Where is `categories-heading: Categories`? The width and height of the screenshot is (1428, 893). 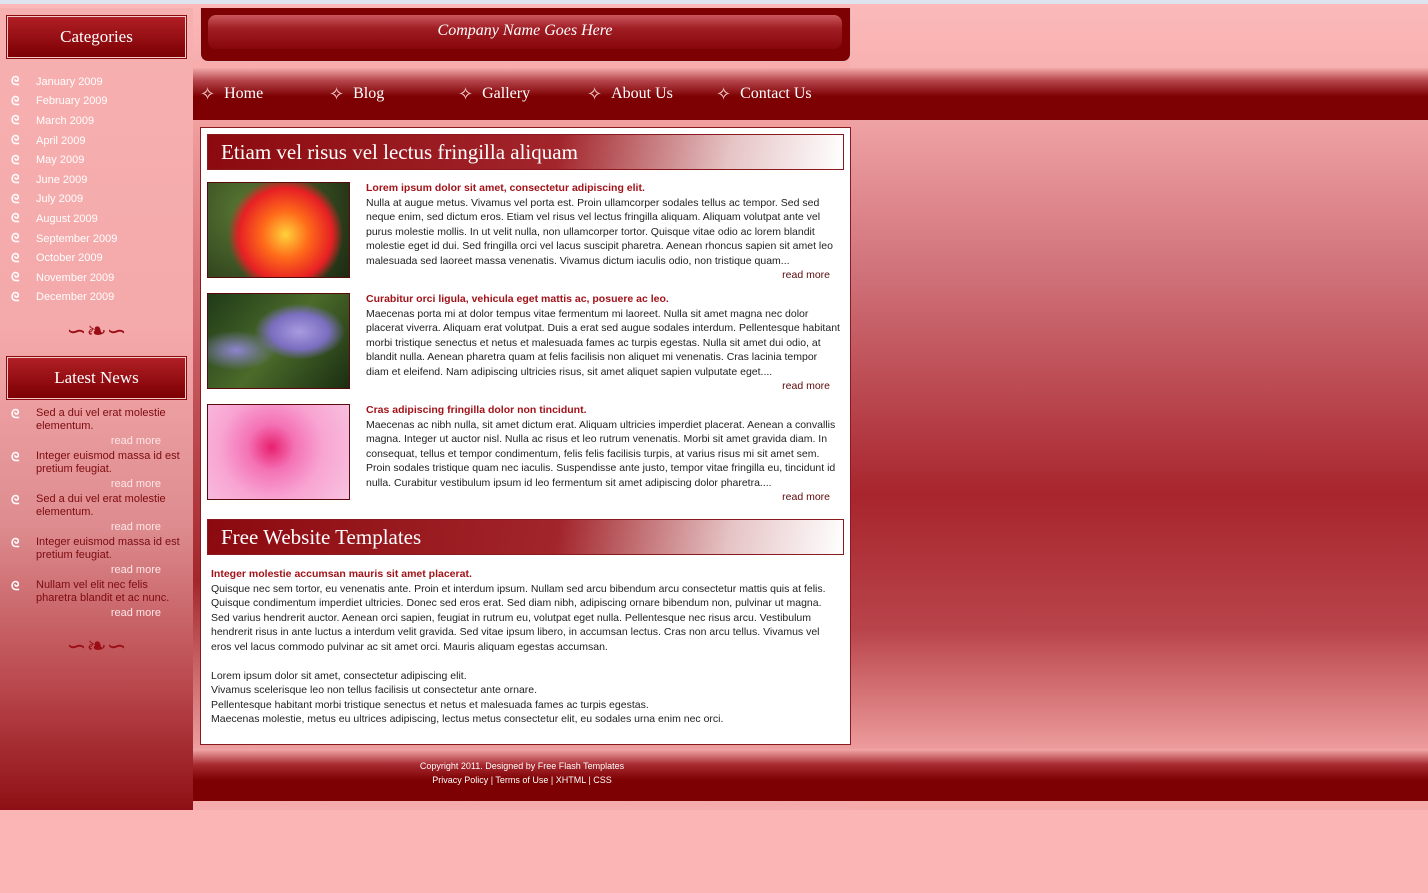
categories-heading: Categories is located at coordinates (96, 37).